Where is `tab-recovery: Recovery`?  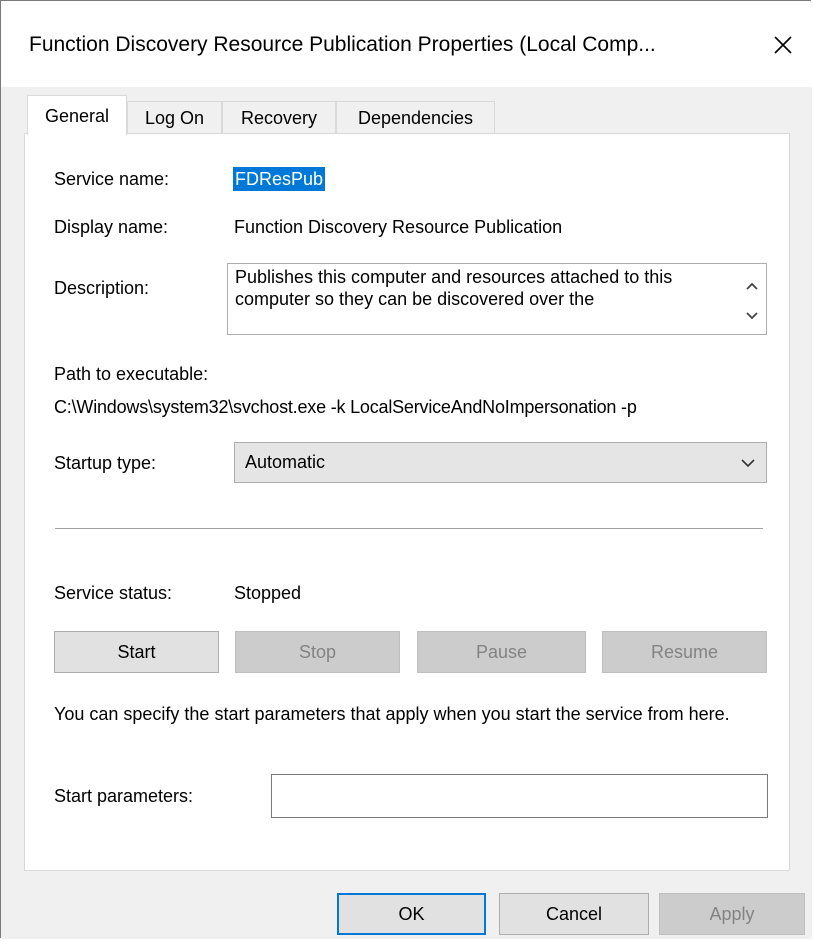
tab-recovery: Recovery is located at coordinates (279, 117).